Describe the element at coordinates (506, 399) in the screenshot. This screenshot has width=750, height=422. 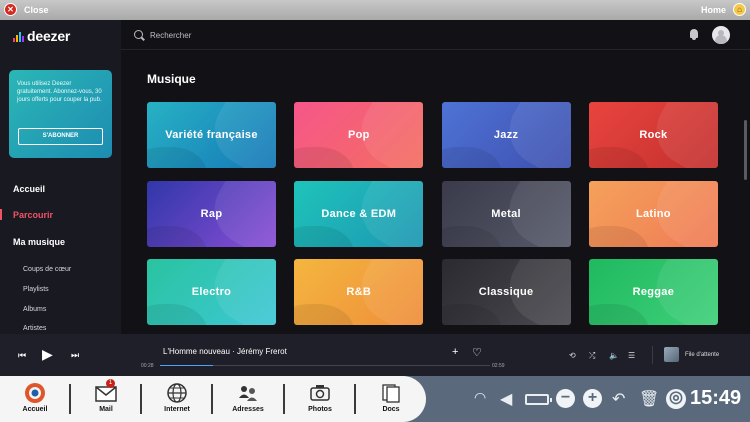
I see `speaker-icon: ◀` at that location.